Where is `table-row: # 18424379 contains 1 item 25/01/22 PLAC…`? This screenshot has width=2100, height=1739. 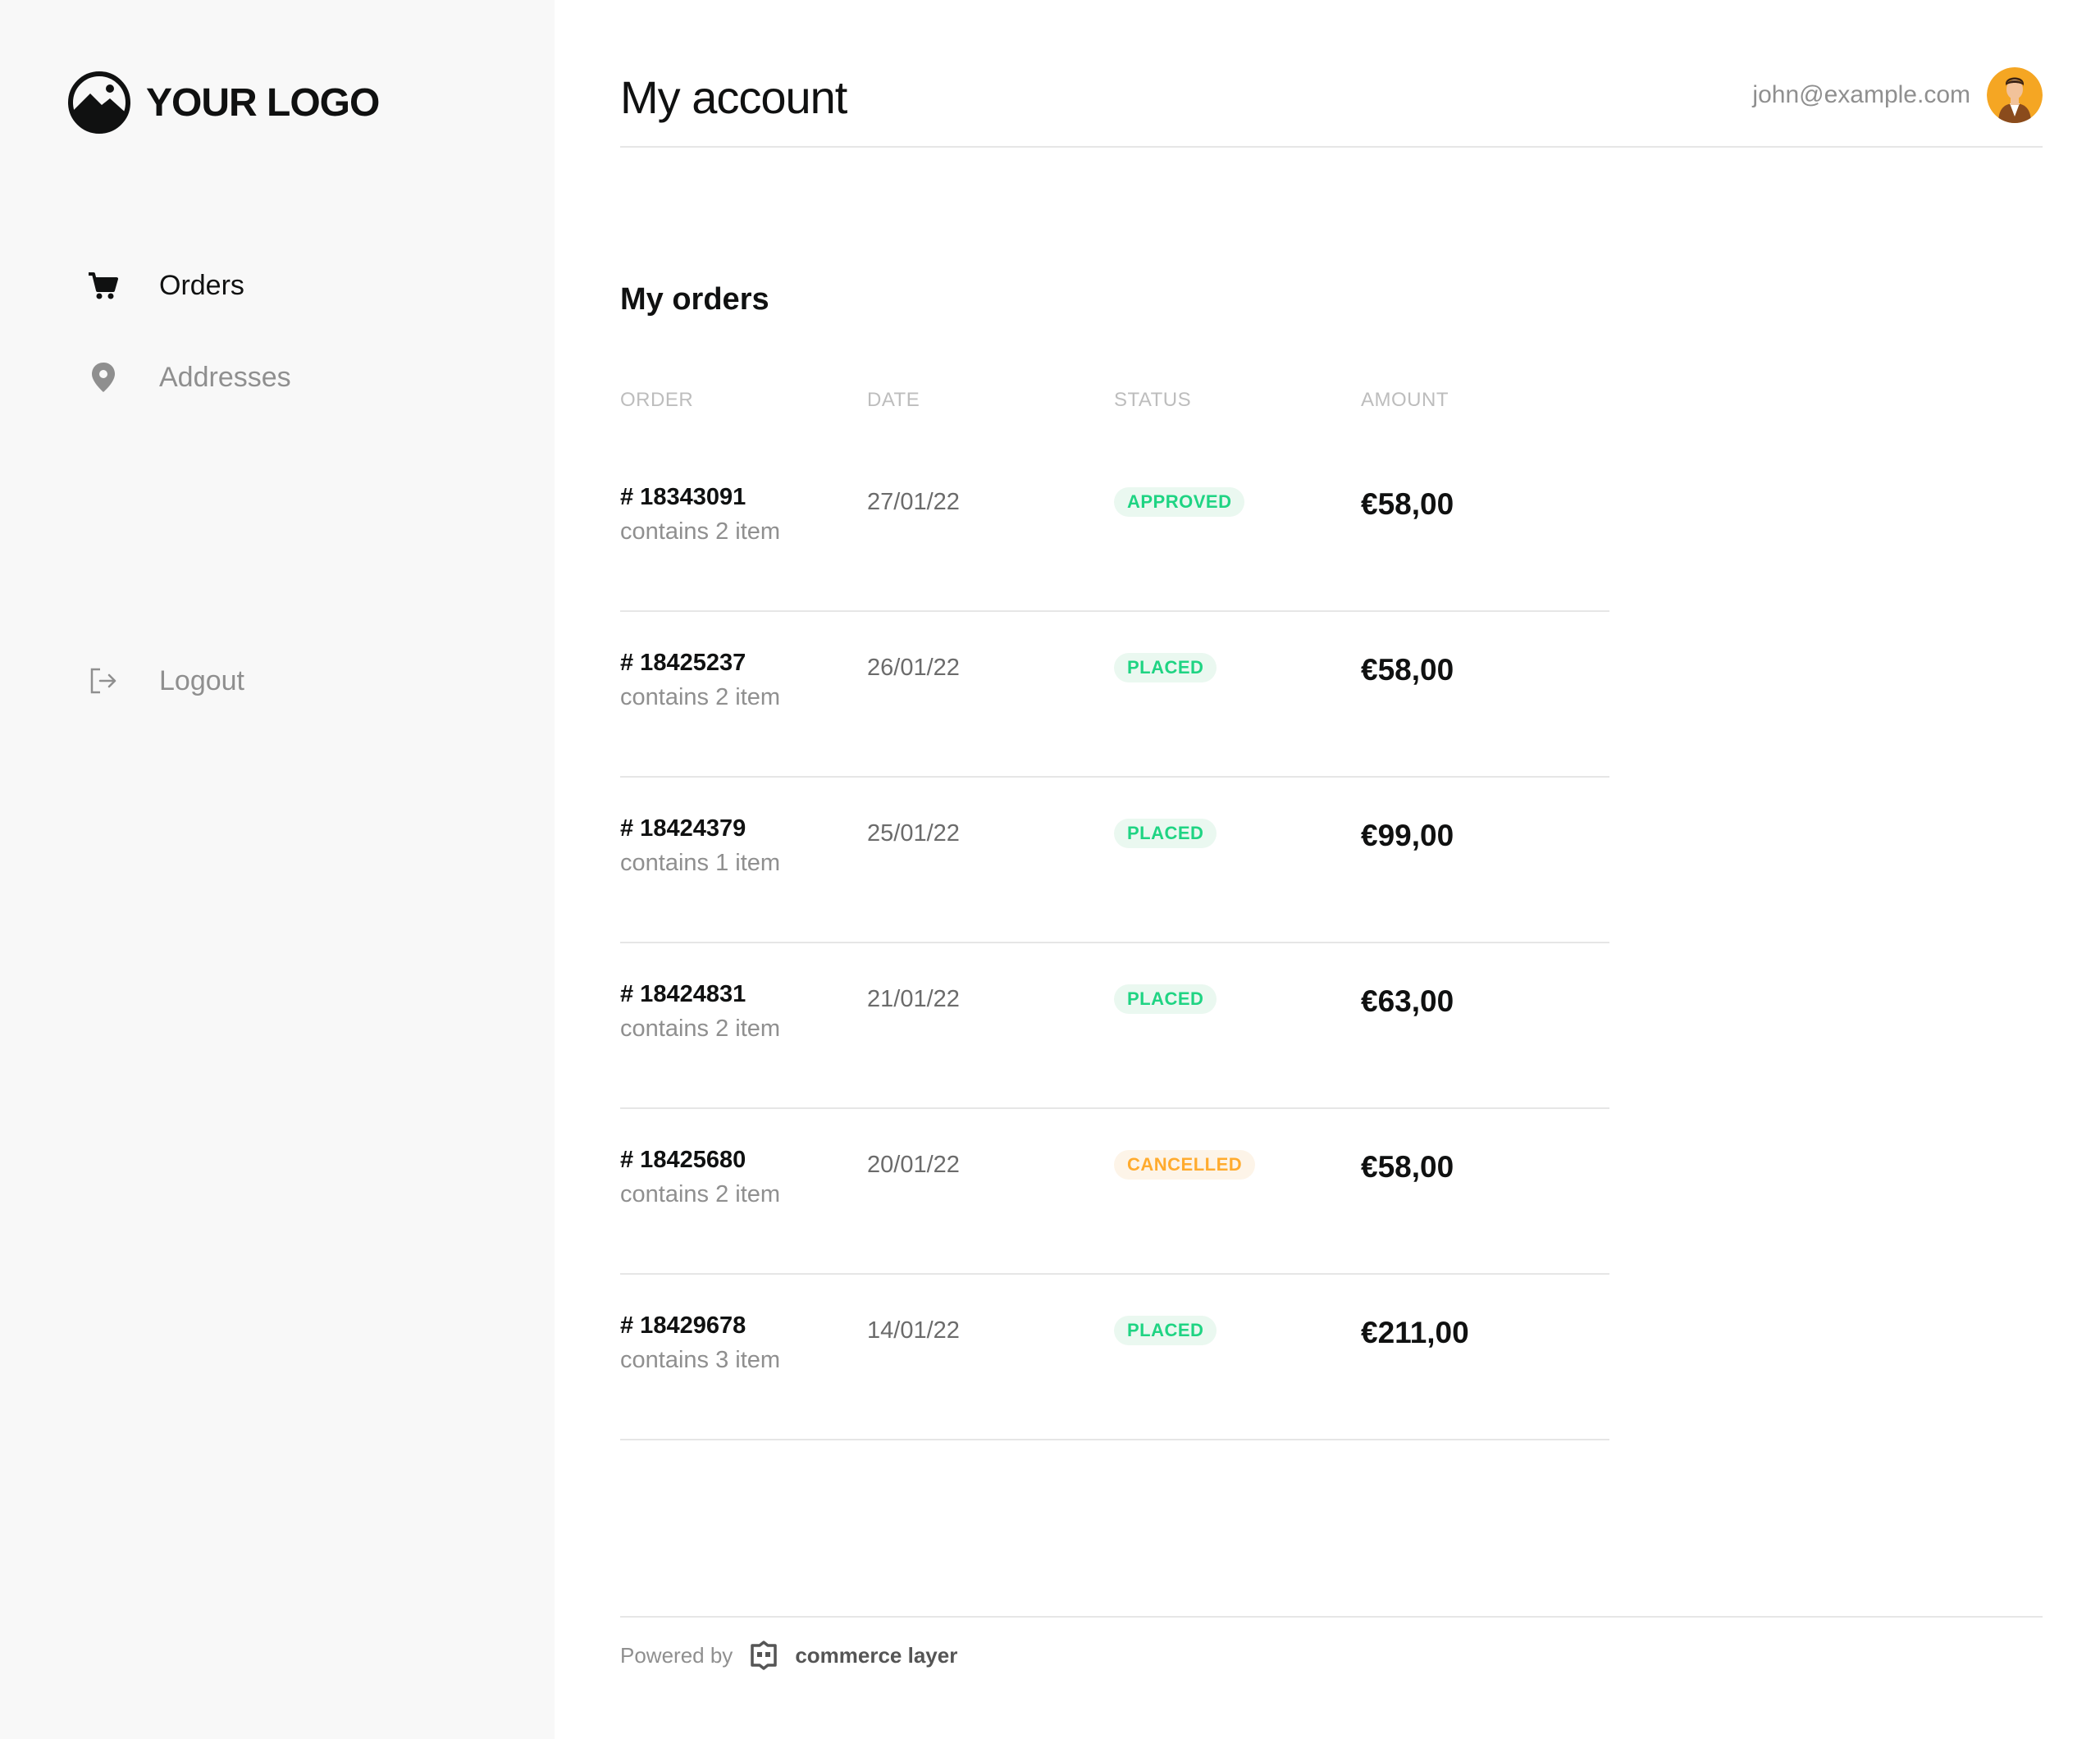
table-row: # 18424379 contains 1 item 25/01/22 PLAC… is located at coordinates (1115, 861).